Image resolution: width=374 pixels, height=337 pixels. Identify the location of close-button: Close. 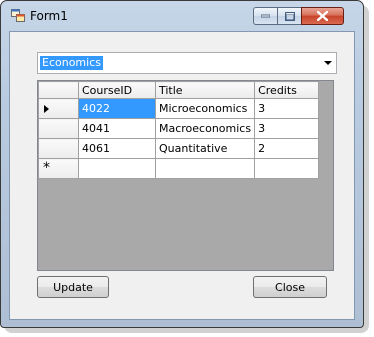
(290, 287).